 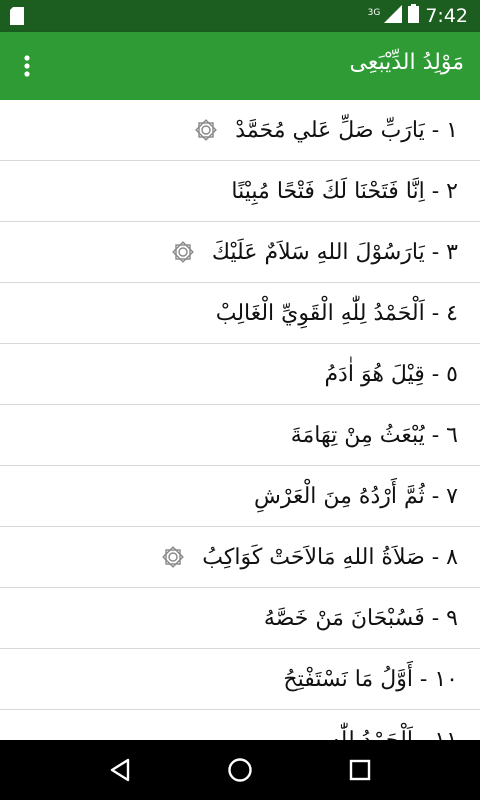 I want to click on list-item-label: ٩ - فَسُبْحَانَ مَنْ خَصَّهُ, so click(x=360, y=618).